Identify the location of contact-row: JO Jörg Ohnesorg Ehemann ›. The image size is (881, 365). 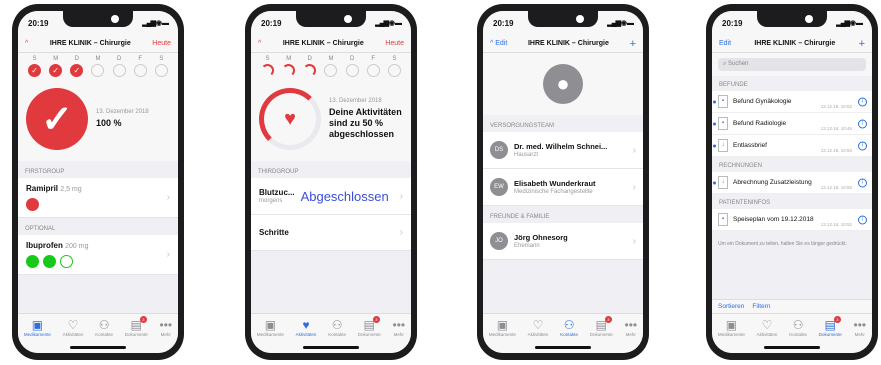
(563, 241).